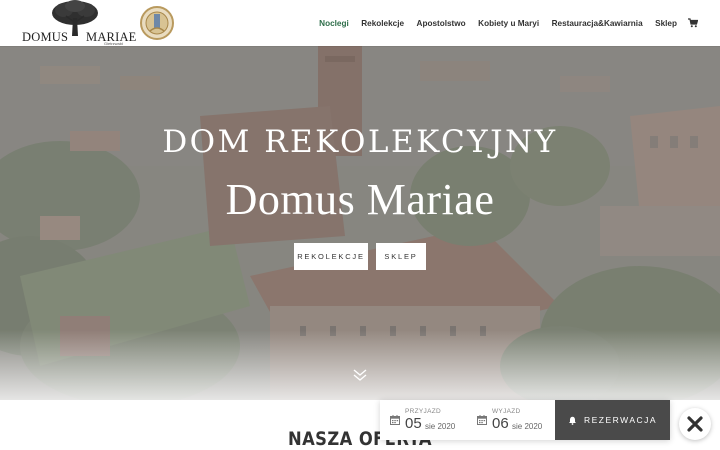 Image resolution: width=720 pixels, height=450 pixels. What do you see at coordinates (78, 23) in the screenshot?
I see `logo: DOMUS MARIAE Gietrzwałd` at bounding box center [78, 23].